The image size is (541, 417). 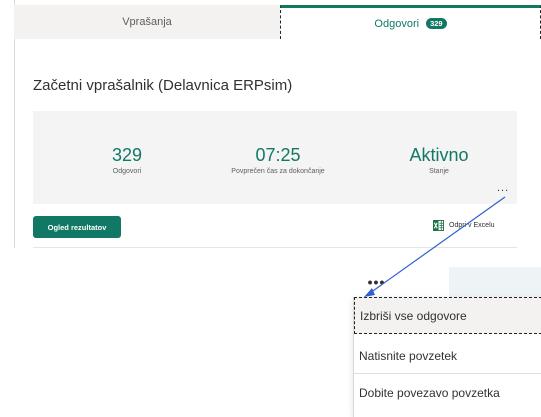 I want to click on stat-responses-label: Odgovori, so click(x=127, y=171).